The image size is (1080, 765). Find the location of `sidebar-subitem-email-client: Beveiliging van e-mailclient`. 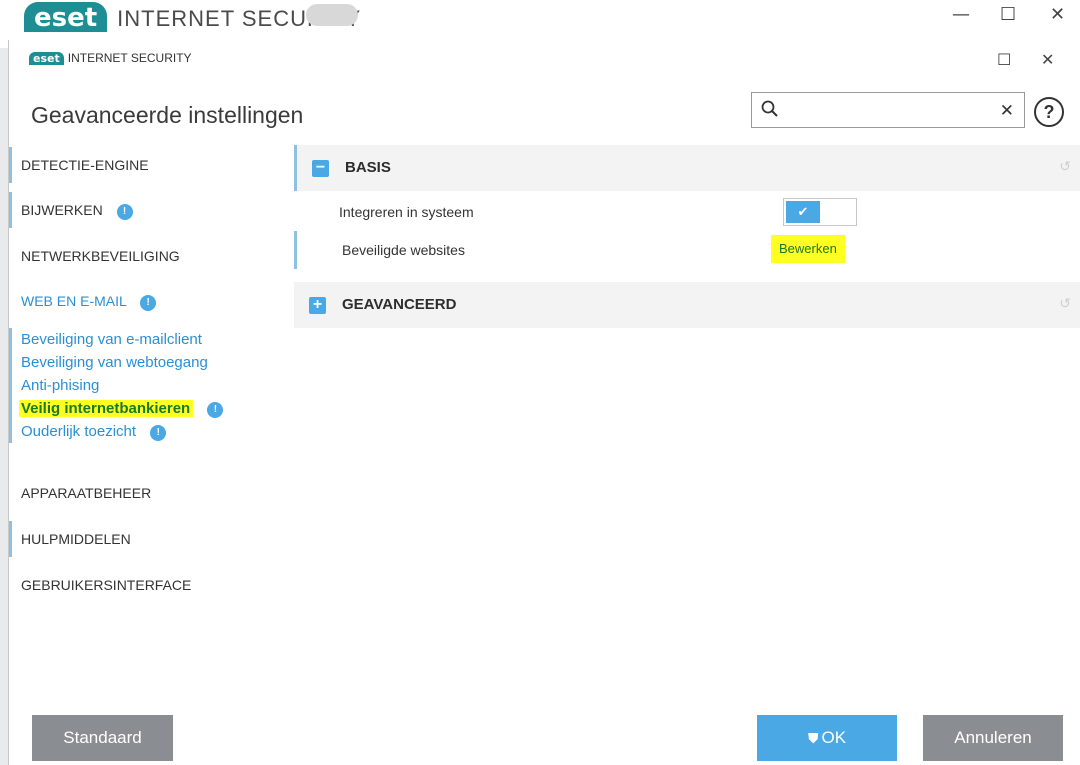

sidebar-subitem-email-client: Beveiliging van e-mailclient is located at coordinates (157, 339).